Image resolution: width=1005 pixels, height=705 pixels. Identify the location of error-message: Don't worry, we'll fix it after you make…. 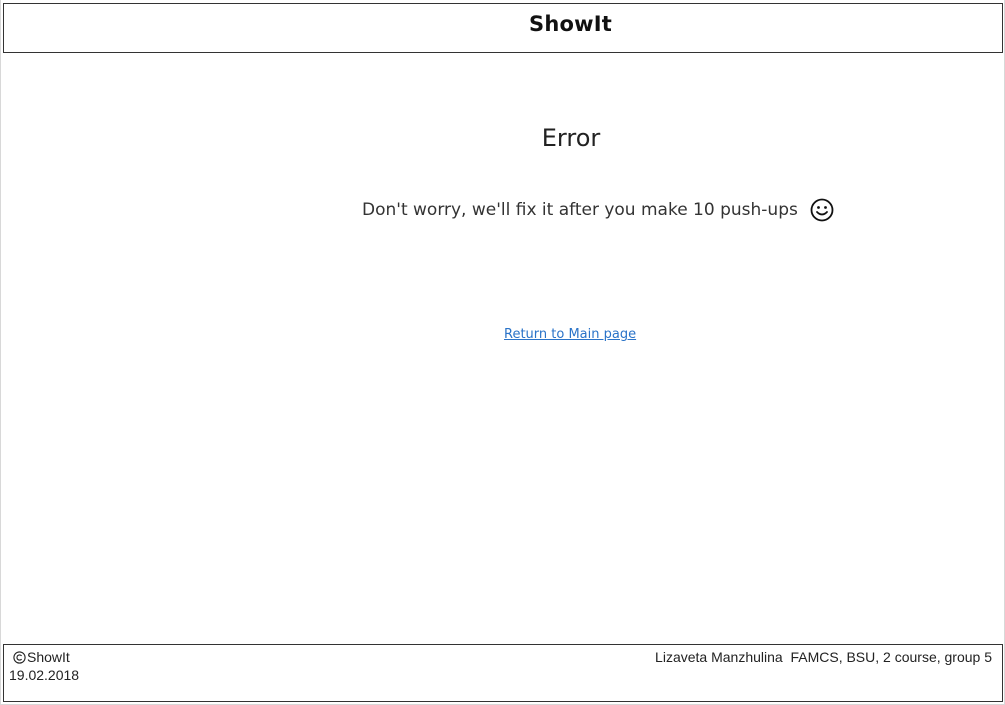
(598, 210).